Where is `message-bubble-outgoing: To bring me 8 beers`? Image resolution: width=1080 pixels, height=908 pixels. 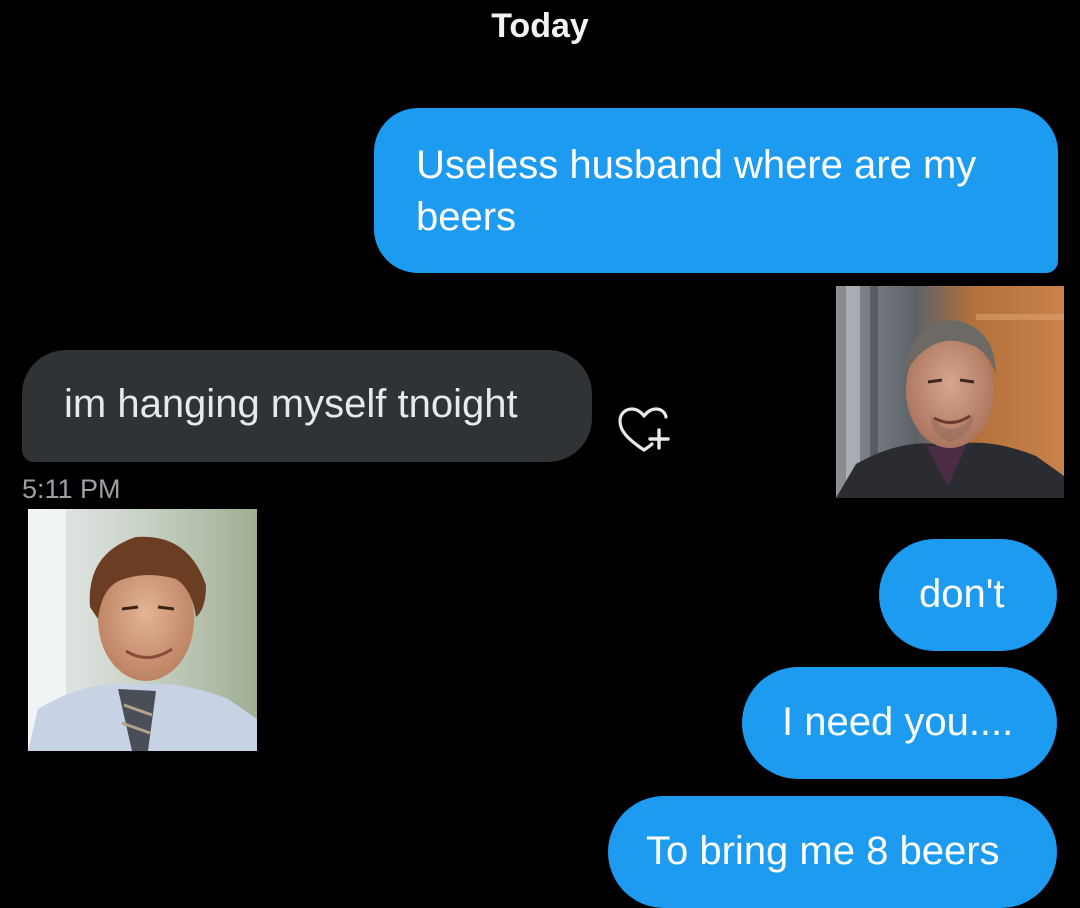
message-bubble-outgoing: To bring me 8 beers is located at coordinates (832, 852).